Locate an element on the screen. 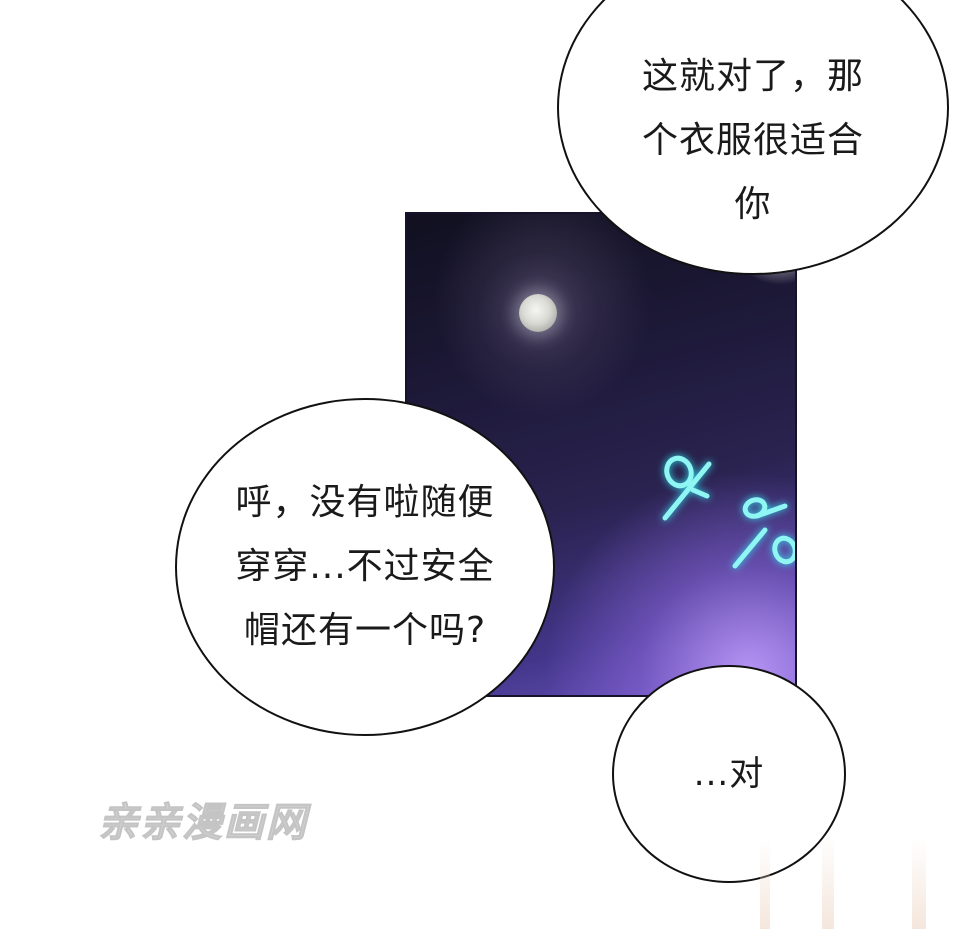 The width and height of the screenshot is (960, 929). speech-text-small: ...对 is located at coordinates (729, 774).